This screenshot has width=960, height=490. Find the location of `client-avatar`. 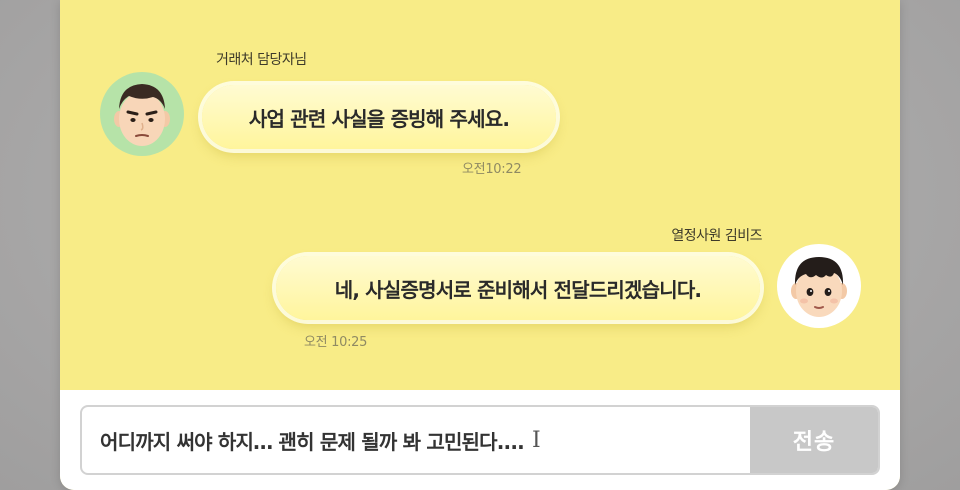

client-avatar is located at coordinates (142, 114).